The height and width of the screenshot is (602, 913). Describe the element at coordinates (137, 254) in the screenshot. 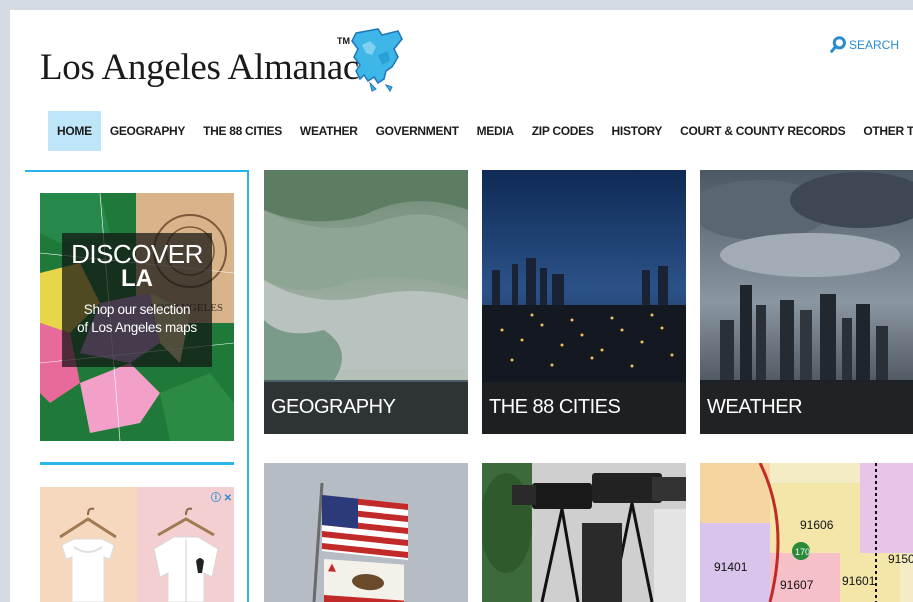

I see `discover-title: DISCOVER` at that location.